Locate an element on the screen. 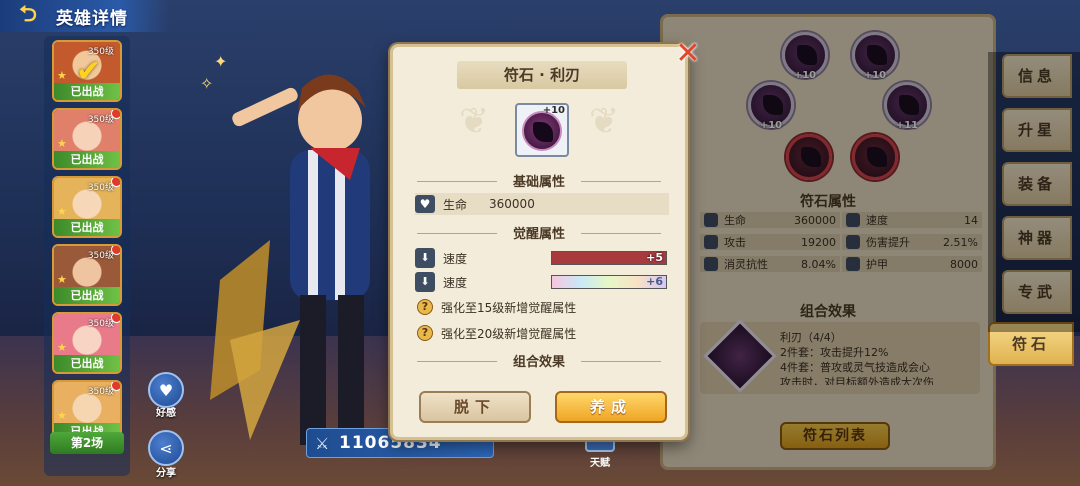 The width and height of the screenshot is (1080, 486). close-icon: ✕ is located at coordinates (688, 54).